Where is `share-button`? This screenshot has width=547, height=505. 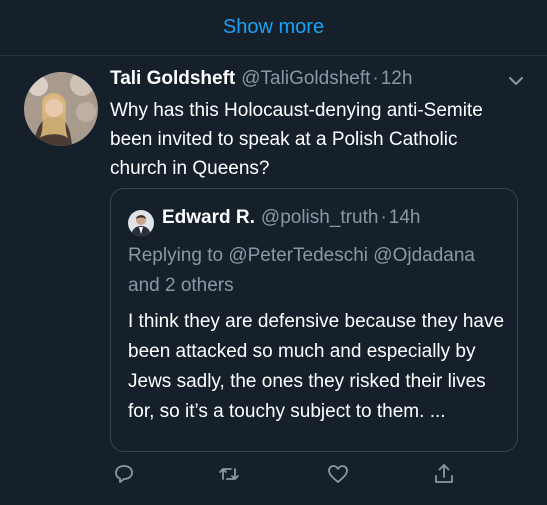 share-button is located at coordinates (444, 474).